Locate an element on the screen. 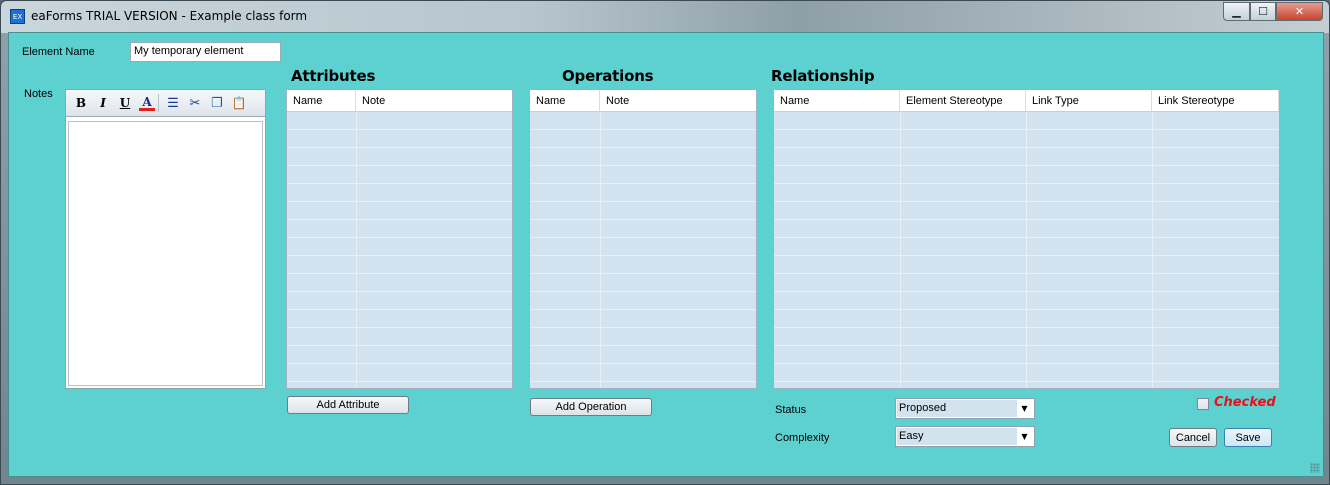 The height and width of the screenshot is (485, 1330). font-color-icon: A is located at coordinates (147, 103).